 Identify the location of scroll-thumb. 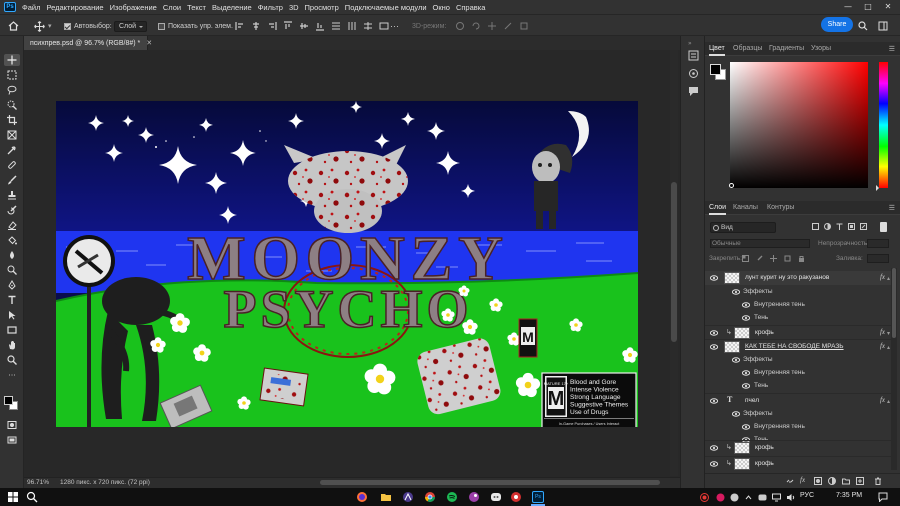
(674, 262).